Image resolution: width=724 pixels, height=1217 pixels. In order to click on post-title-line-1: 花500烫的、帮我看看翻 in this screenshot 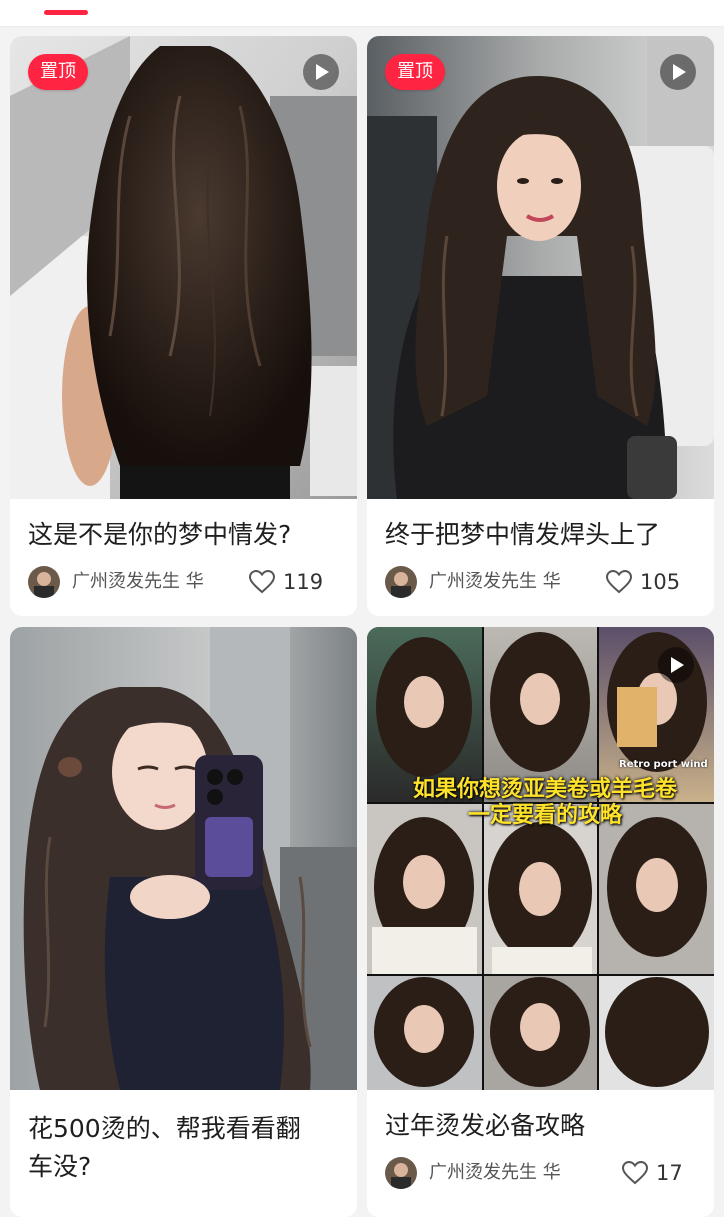, I will do `click(184, 1129)`.